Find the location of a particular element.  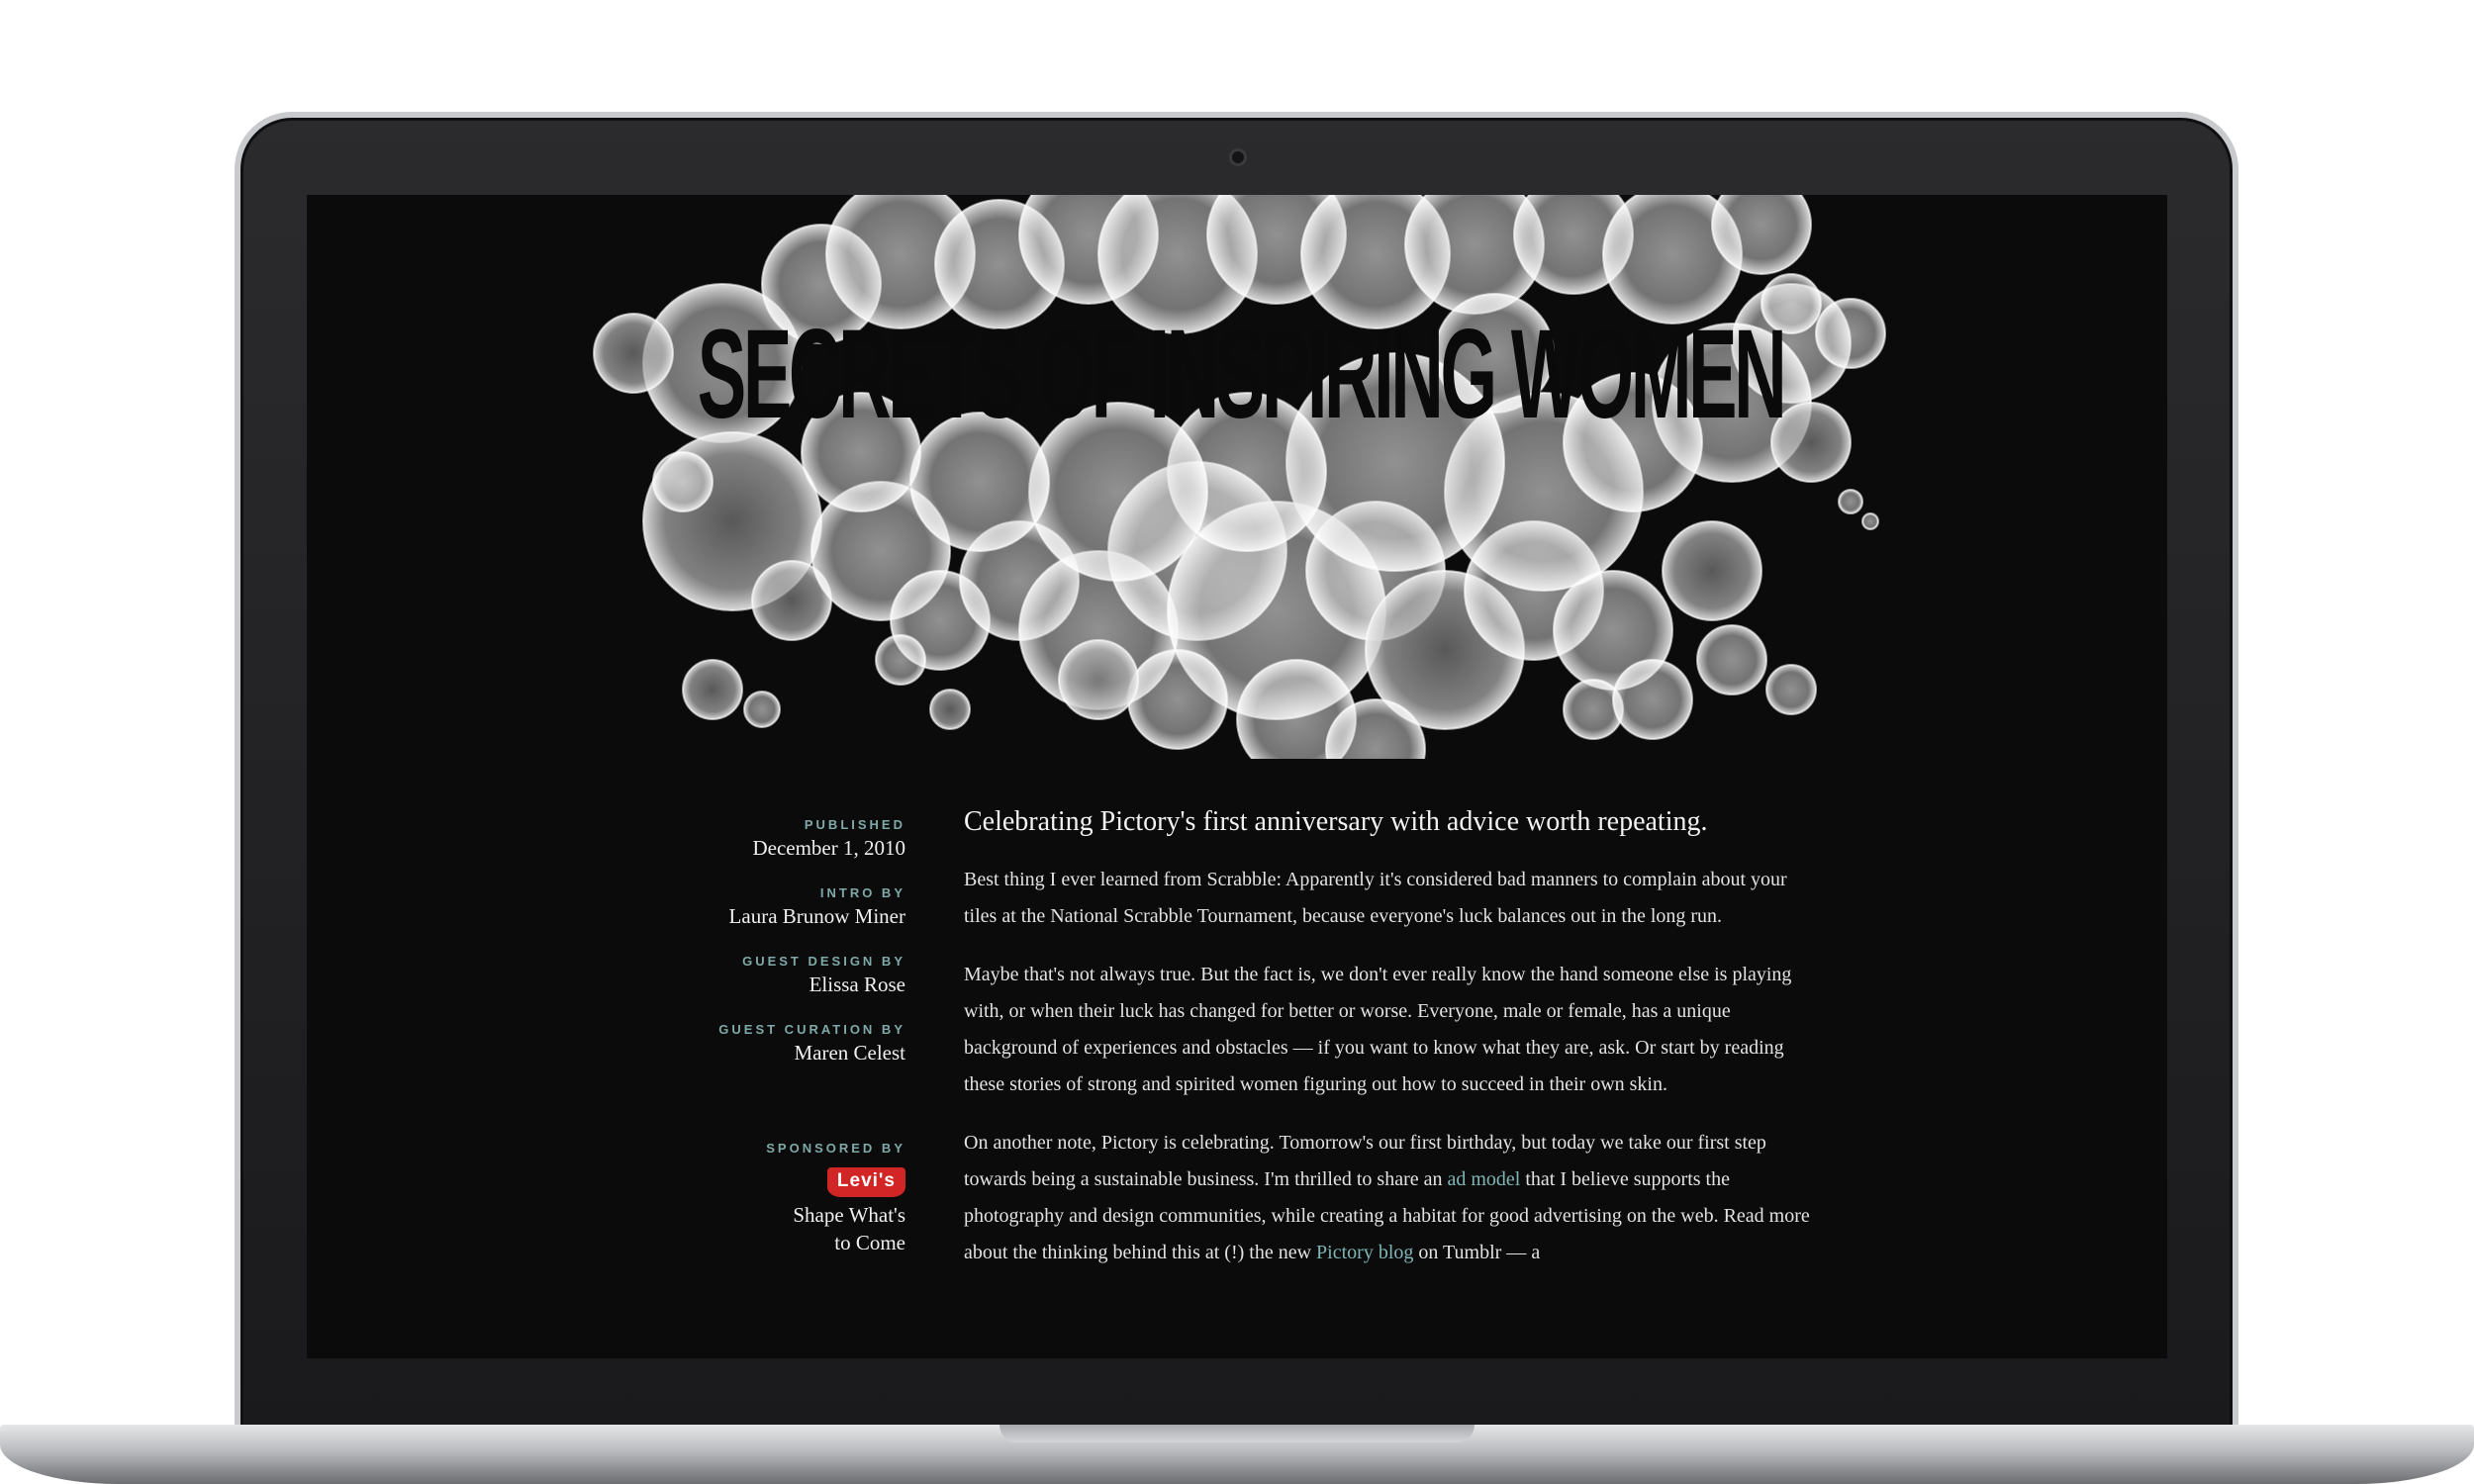

meta-curation: GUEST CURATION BY Maren Celest is located at coordinates (755, 1044).